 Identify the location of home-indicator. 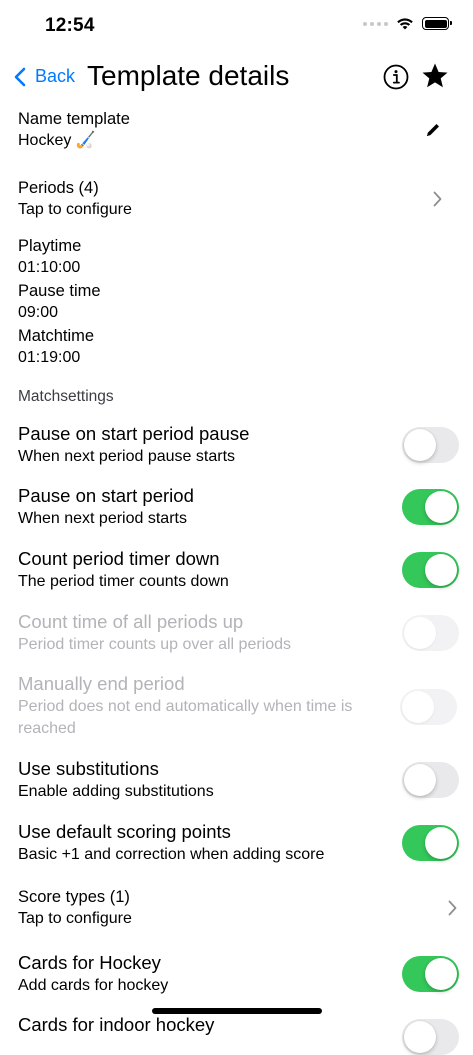
(237, 1011).